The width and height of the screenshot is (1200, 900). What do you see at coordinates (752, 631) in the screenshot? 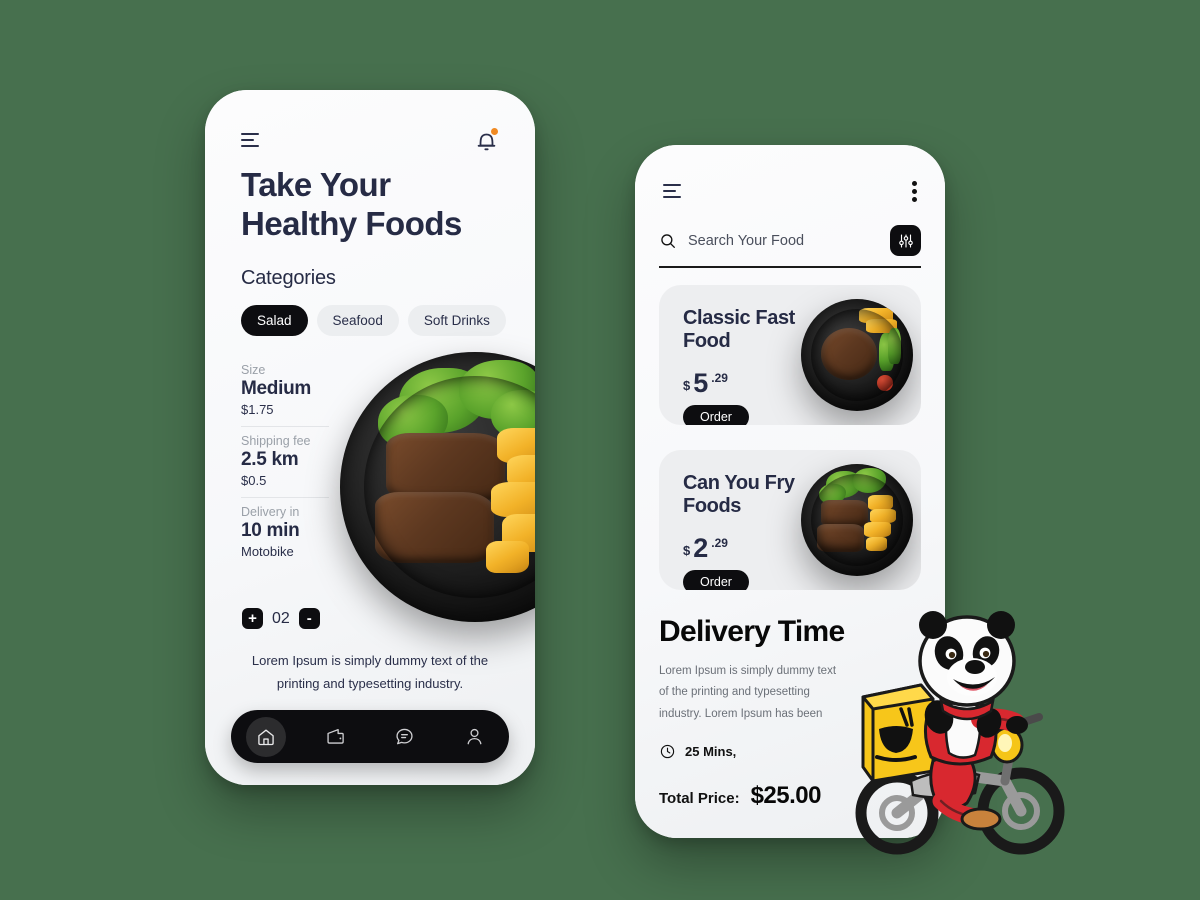
I see `delivery-time-title: Delivery Time` at bounding box center [752, 631].